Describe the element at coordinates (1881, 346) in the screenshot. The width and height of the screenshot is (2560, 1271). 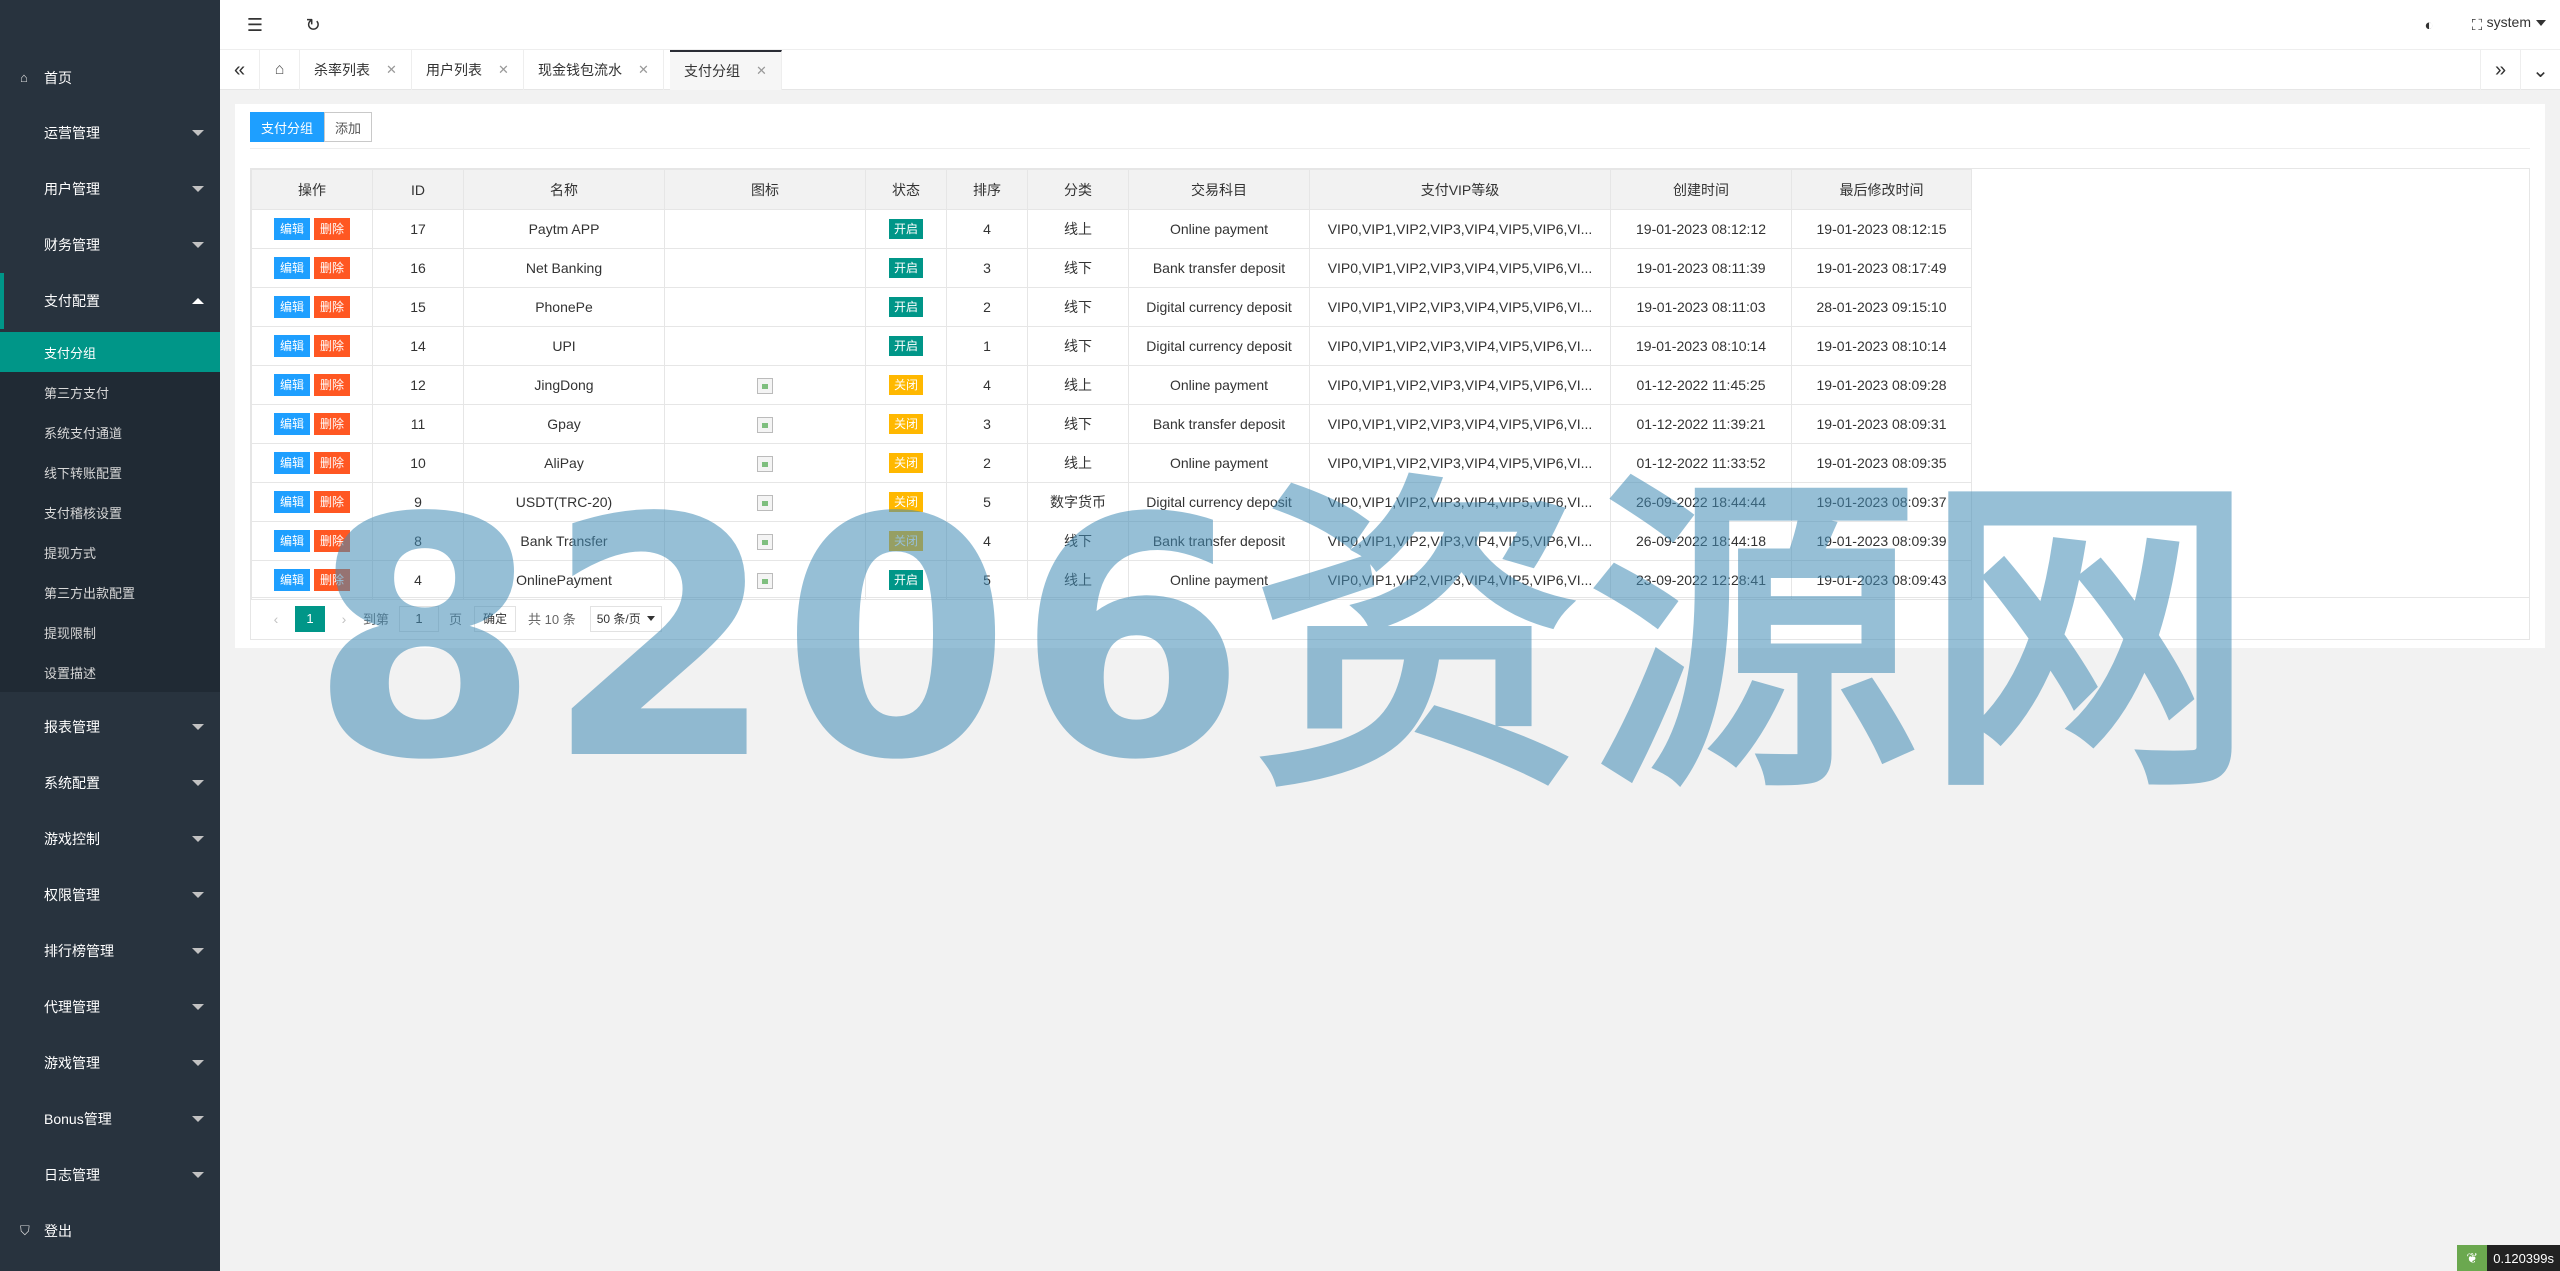
I see `cell-modified: 19-01-2023 08:10:14` at that location.